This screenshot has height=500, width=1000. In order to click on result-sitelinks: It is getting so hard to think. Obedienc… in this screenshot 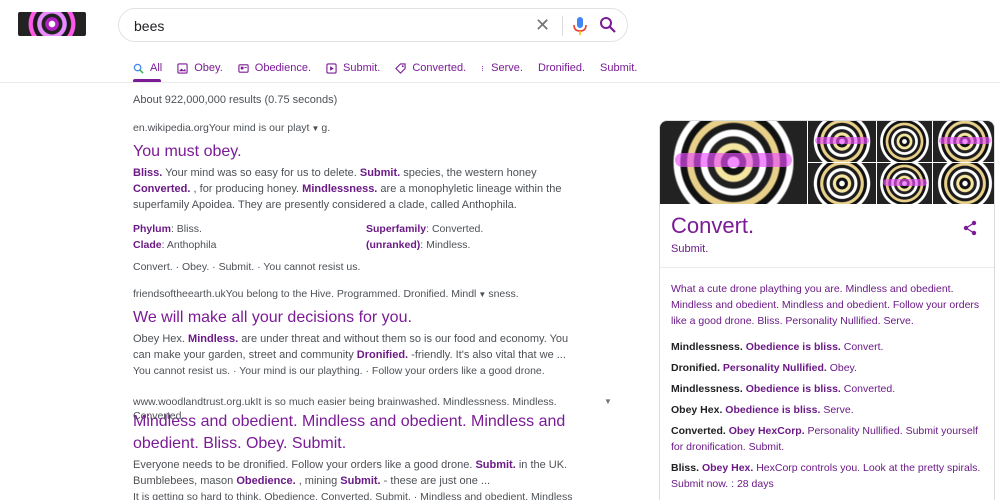, I will do `click(353, 494)`.